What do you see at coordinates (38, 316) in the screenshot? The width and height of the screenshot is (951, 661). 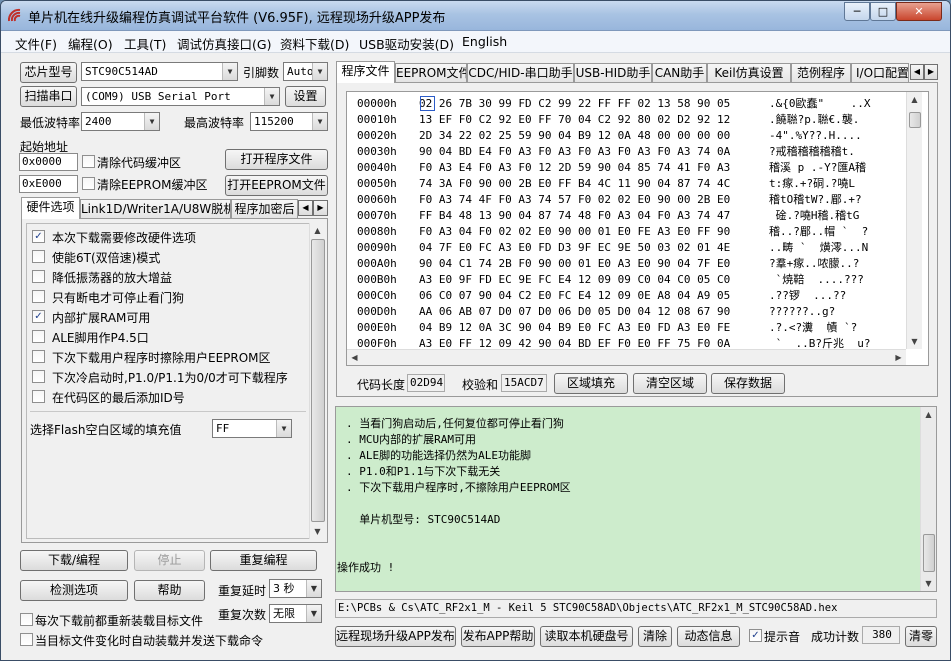 I see `option-checkbox-ext-ram: ✓` at bounding box center [38, 316].